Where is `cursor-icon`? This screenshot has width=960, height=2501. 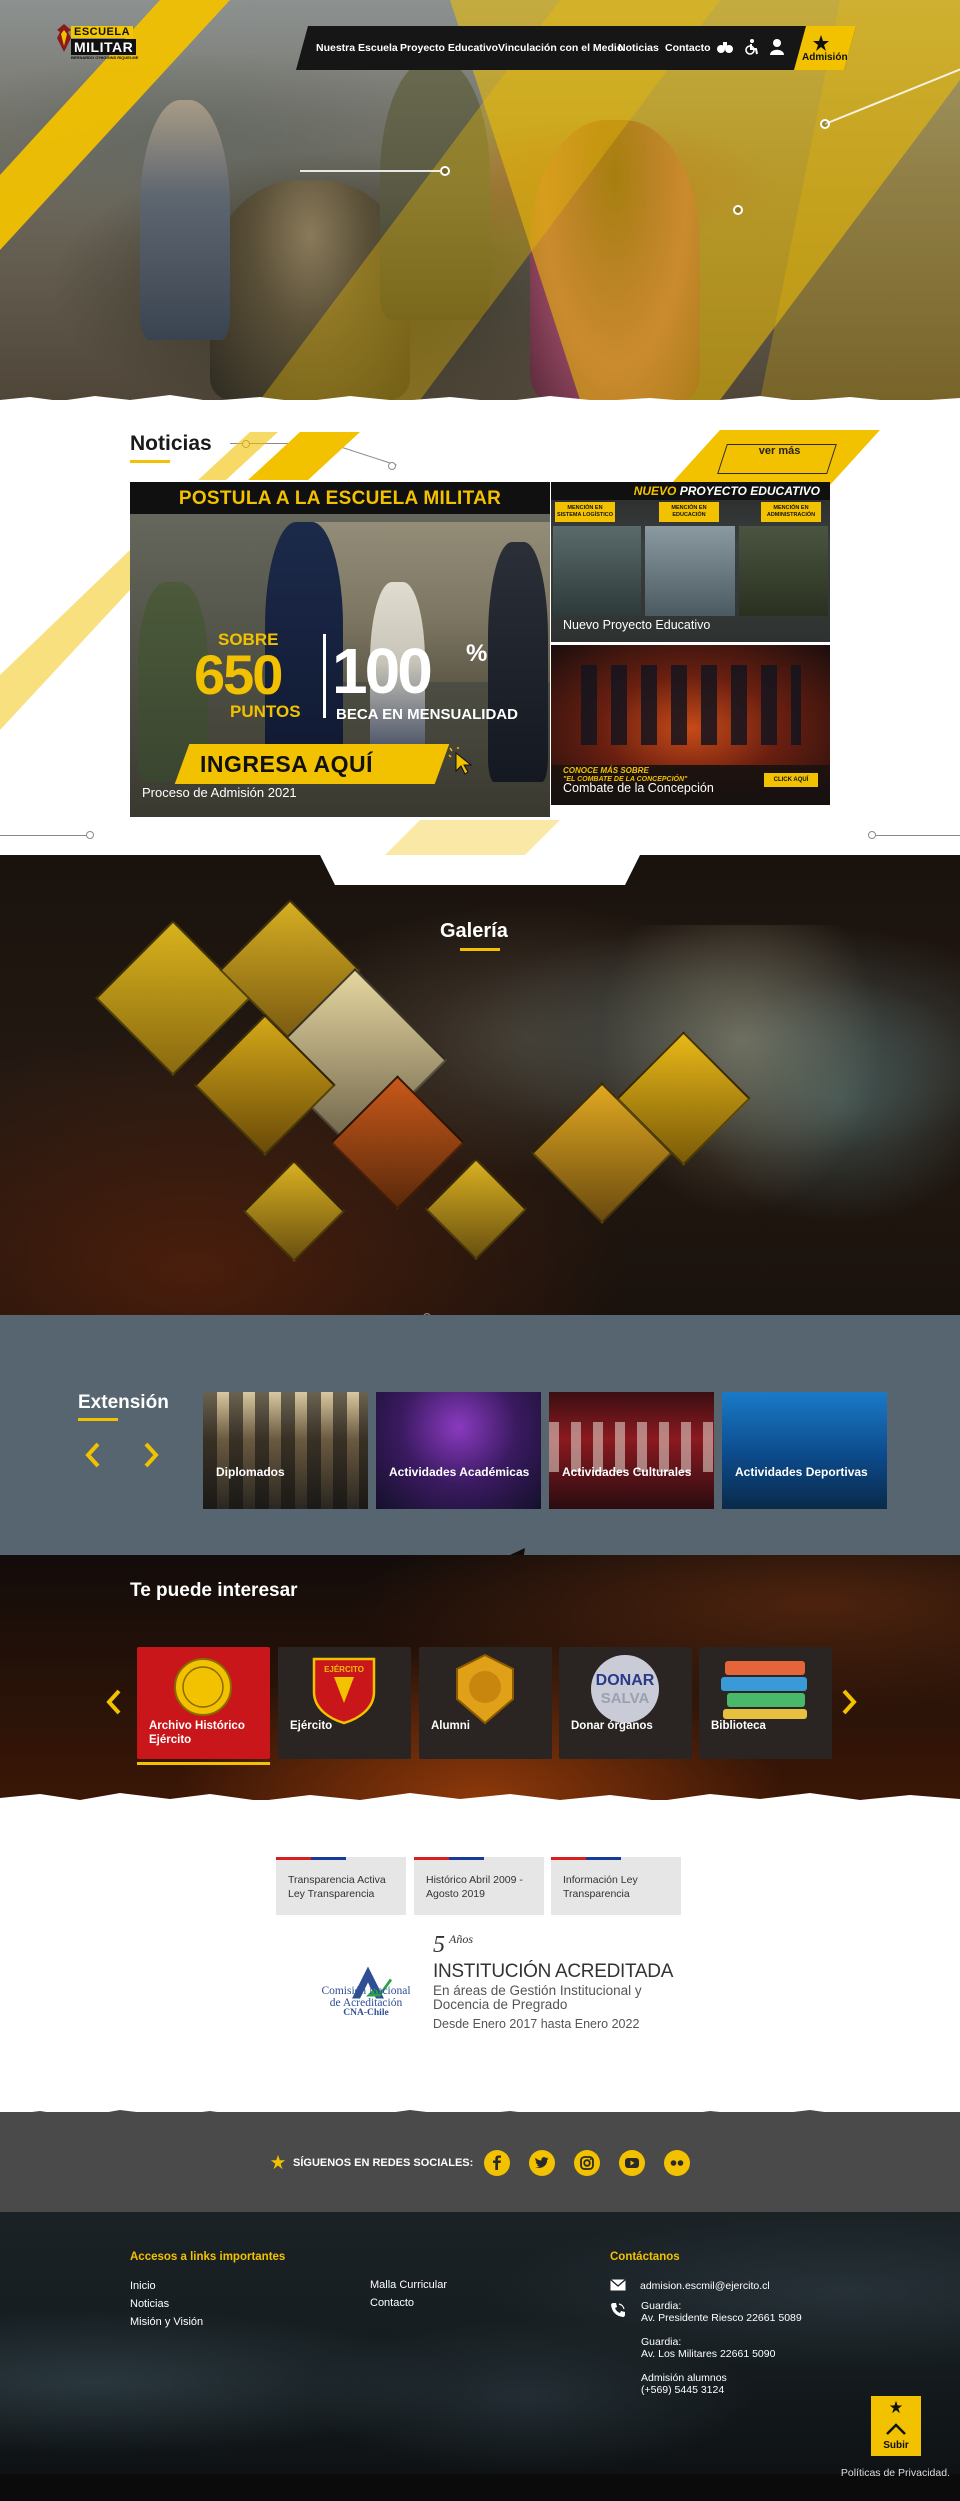 cursor-icon is located at coordinates (460, 761).